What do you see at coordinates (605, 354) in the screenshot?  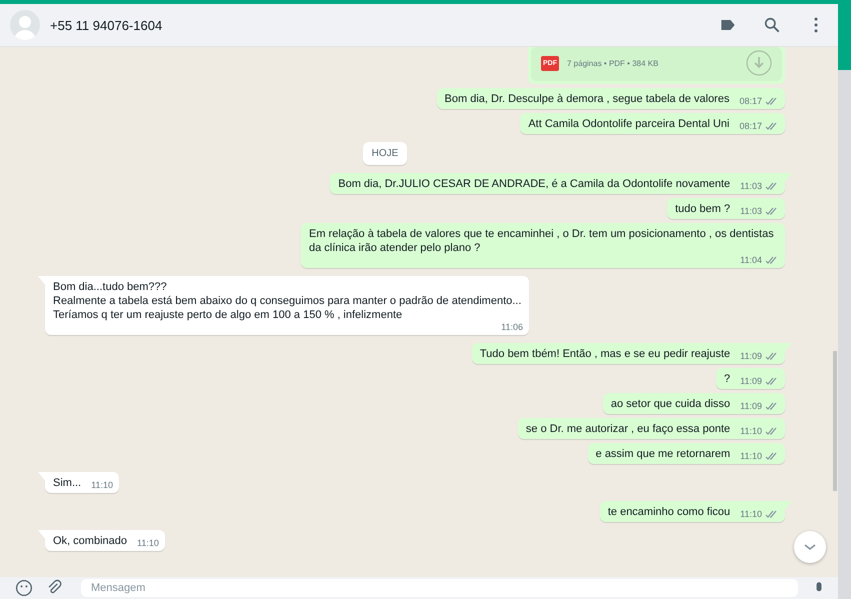 I see `message-text: Tudo bem tbém! Então , mas e se eu pedir reajuste` at bounding box center [605, 354].